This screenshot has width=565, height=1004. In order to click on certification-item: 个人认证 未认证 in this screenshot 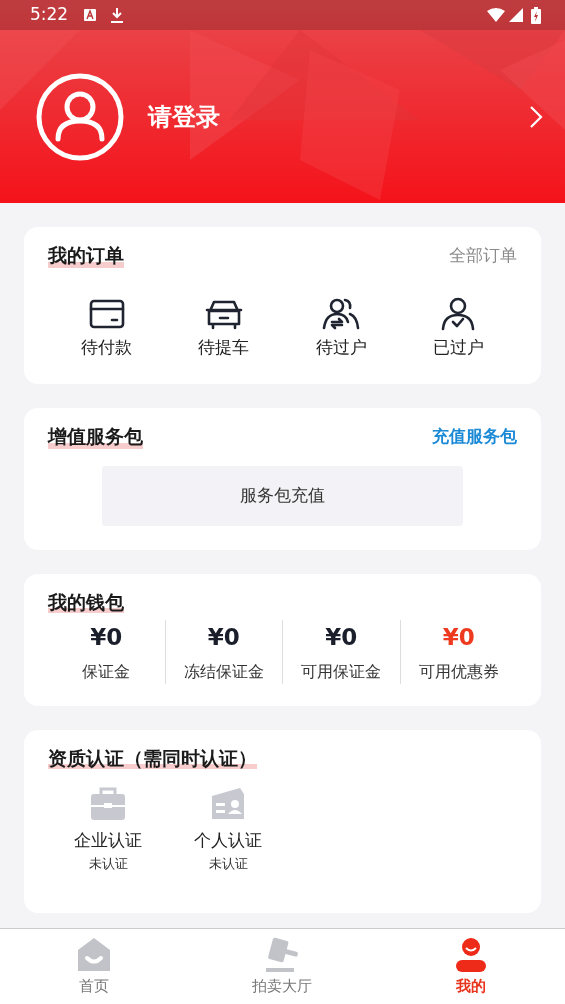, I will do `click(228, 829)`.